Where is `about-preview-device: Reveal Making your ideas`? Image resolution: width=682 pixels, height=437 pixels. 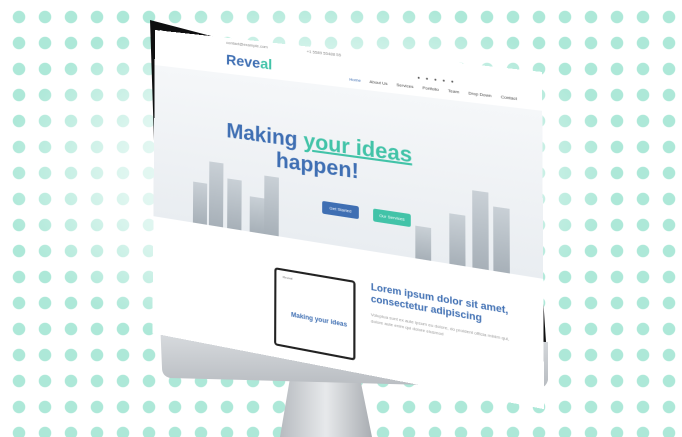
about-preview-device: Reveal Making your ideas is located at coordinates (315, 314).